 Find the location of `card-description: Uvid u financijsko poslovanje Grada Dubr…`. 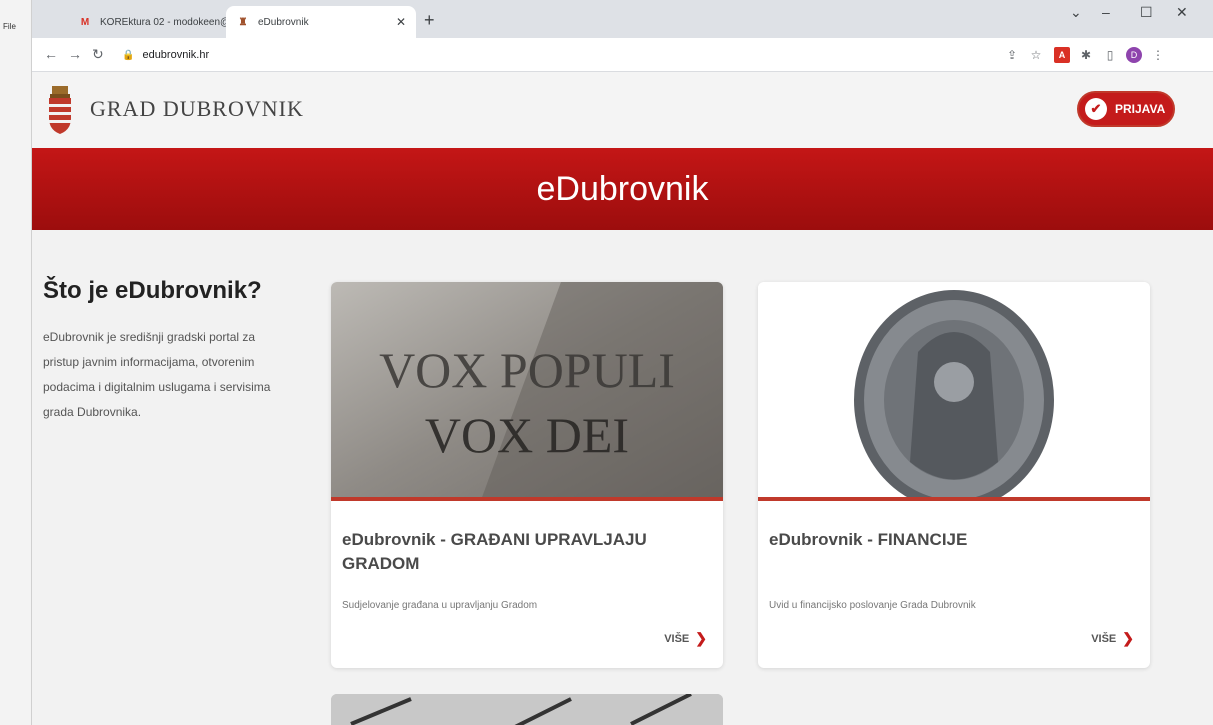

card-description: Uvid u financijsko poslovanje Grada Dubr… is located at coordinates (872, 605).